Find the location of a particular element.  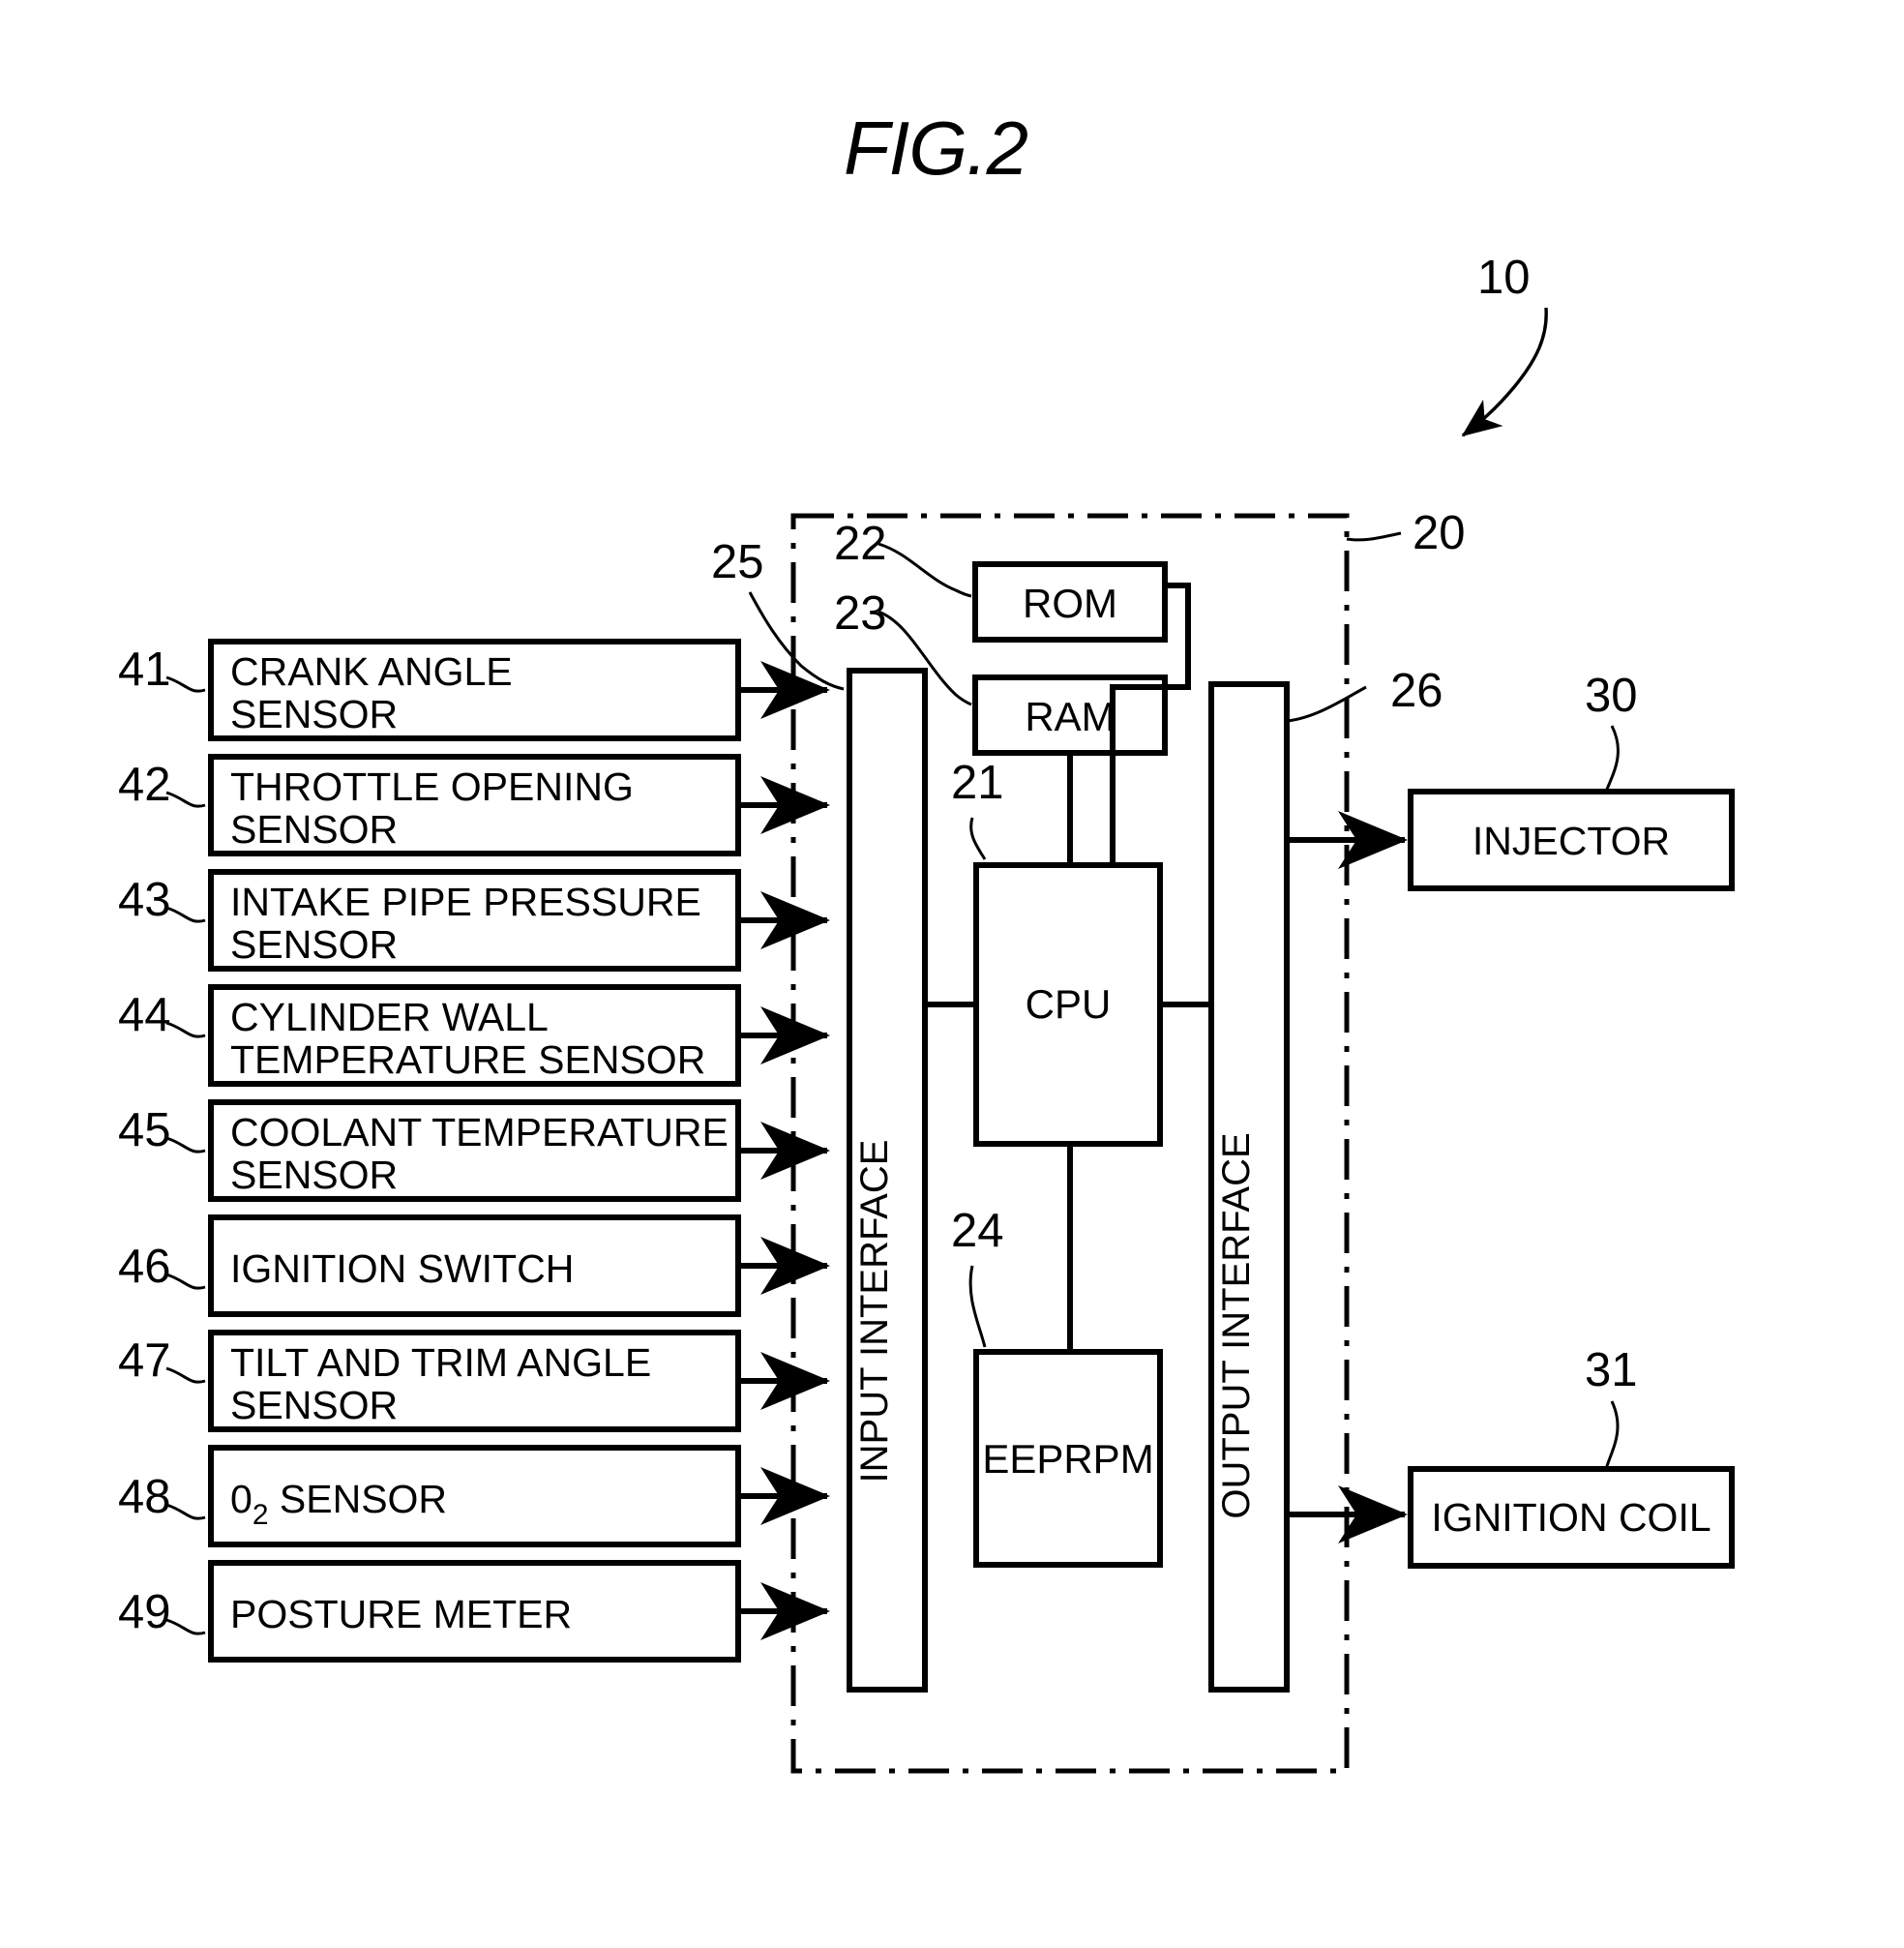

output-label-injector: INJECTOR is located at coordinates (1572, 841).